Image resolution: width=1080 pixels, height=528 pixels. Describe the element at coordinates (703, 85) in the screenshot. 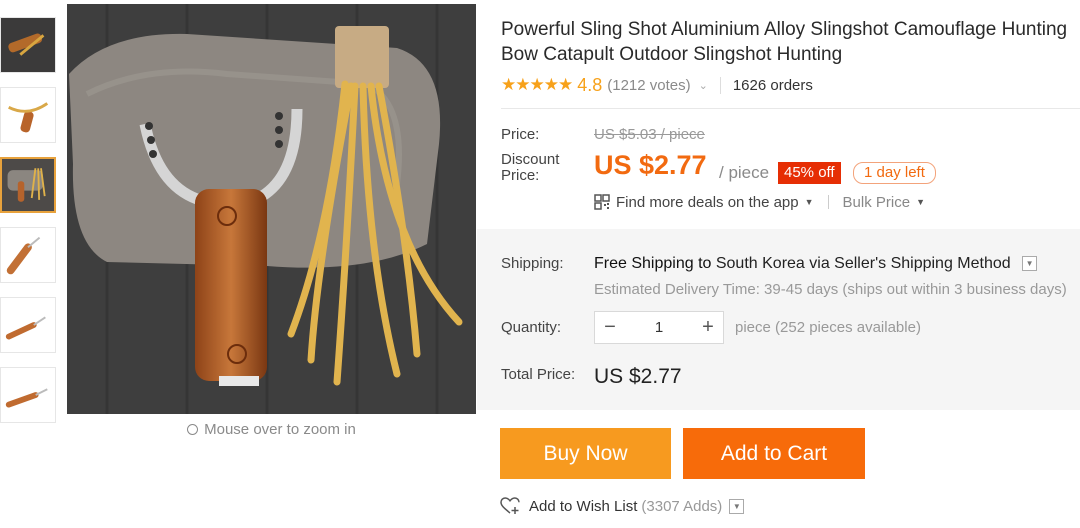

I see `chevron-down-icon: ⌄` at that location.